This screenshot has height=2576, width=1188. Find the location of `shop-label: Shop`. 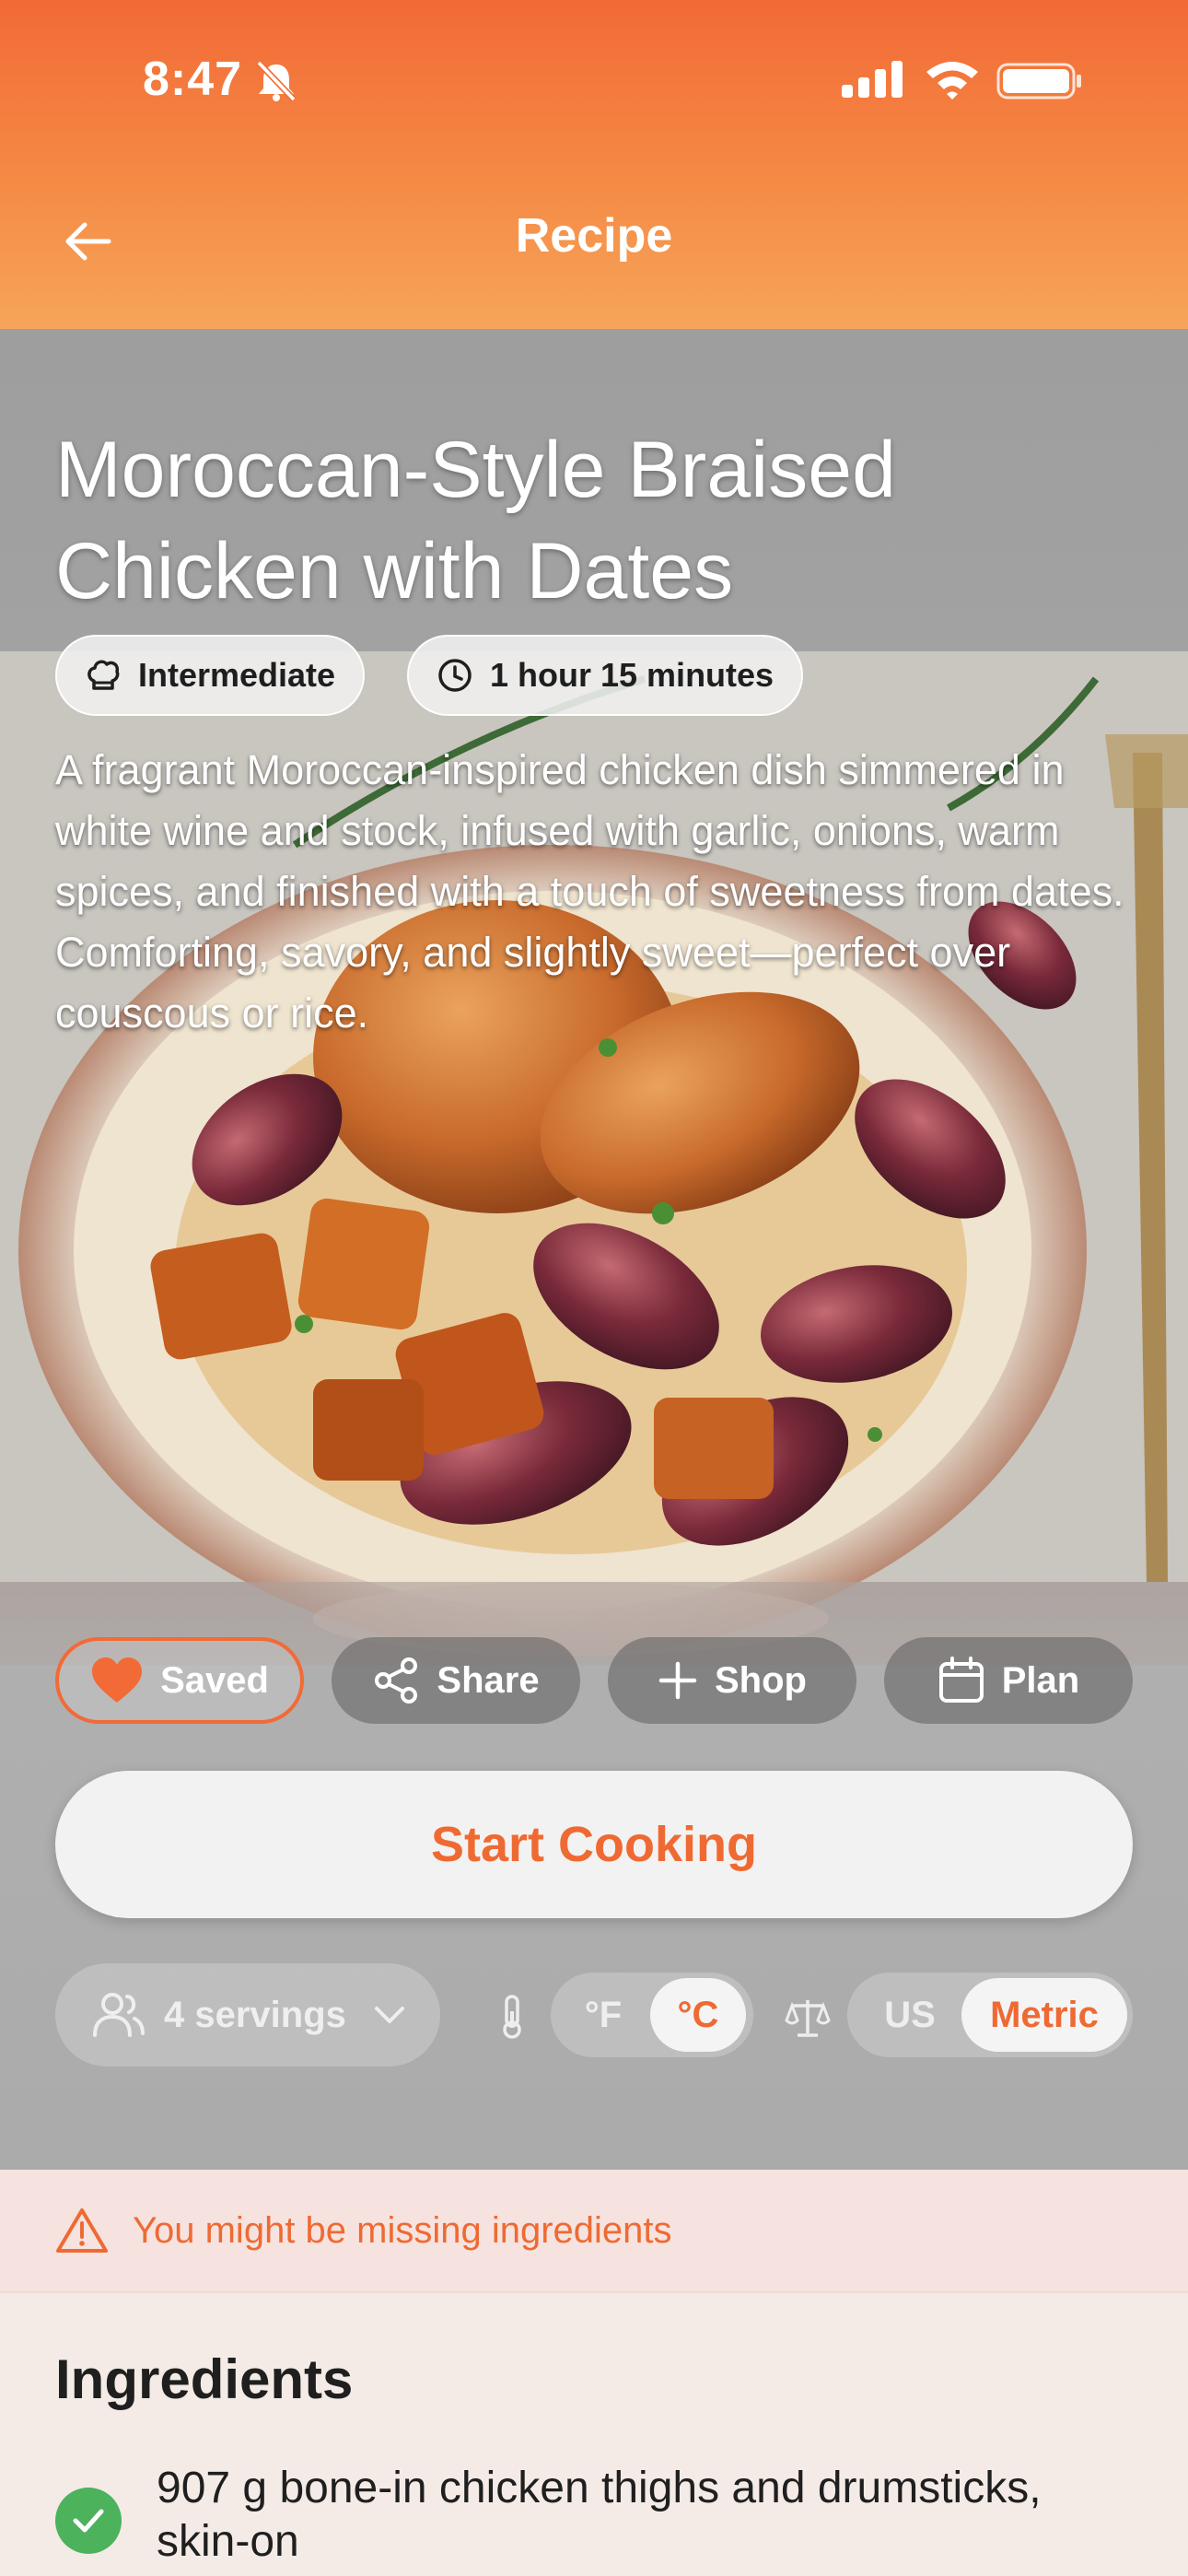

shop-label: Shop is located at coordinates (761, 1680).